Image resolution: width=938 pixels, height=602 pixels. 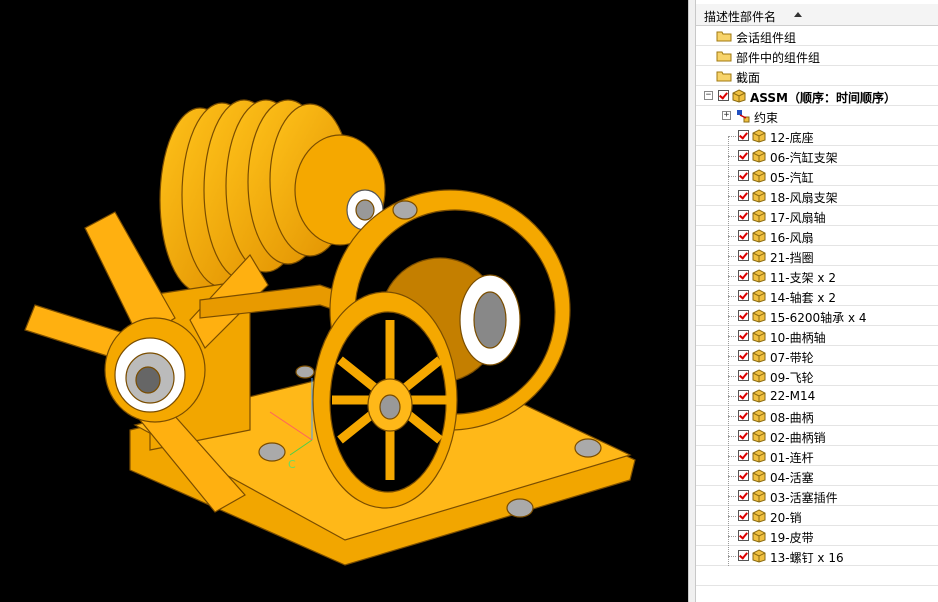 What do you see at coordinates (817, 536) in the screenshot?
I see `tree-component-row: 19-皮带` at bounding box center [817, 536].